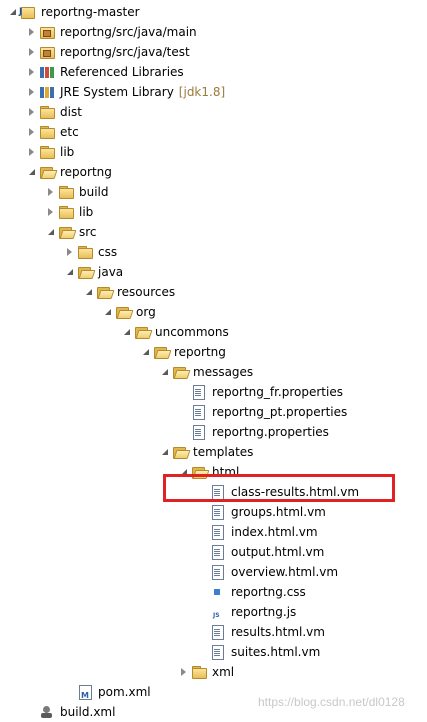  I want to click on tree-item: reportng-master, so click(74, 12).